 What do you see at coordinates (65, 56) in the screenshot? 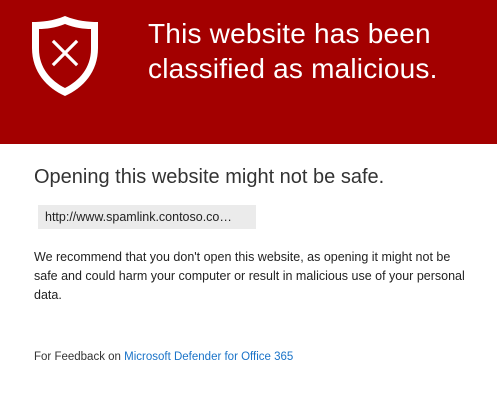
I see `shield-x-icon` at bounding box center [65, 56].